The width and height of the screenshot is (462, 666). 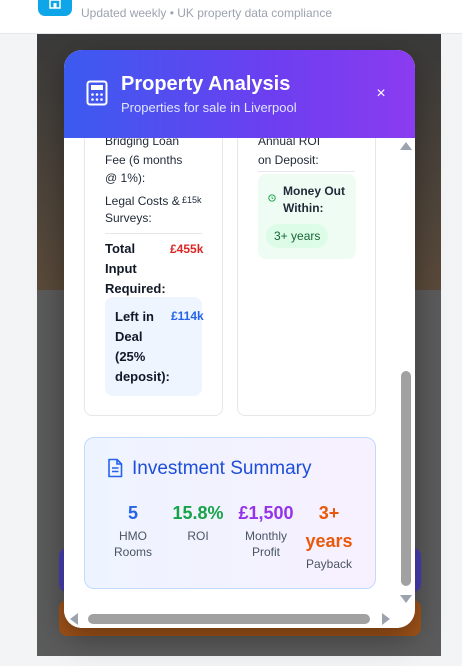 What do you see at coordinates (406, 599) in the screenshot?
I see `scroll-down-icon` at bounding box center [406, 599].